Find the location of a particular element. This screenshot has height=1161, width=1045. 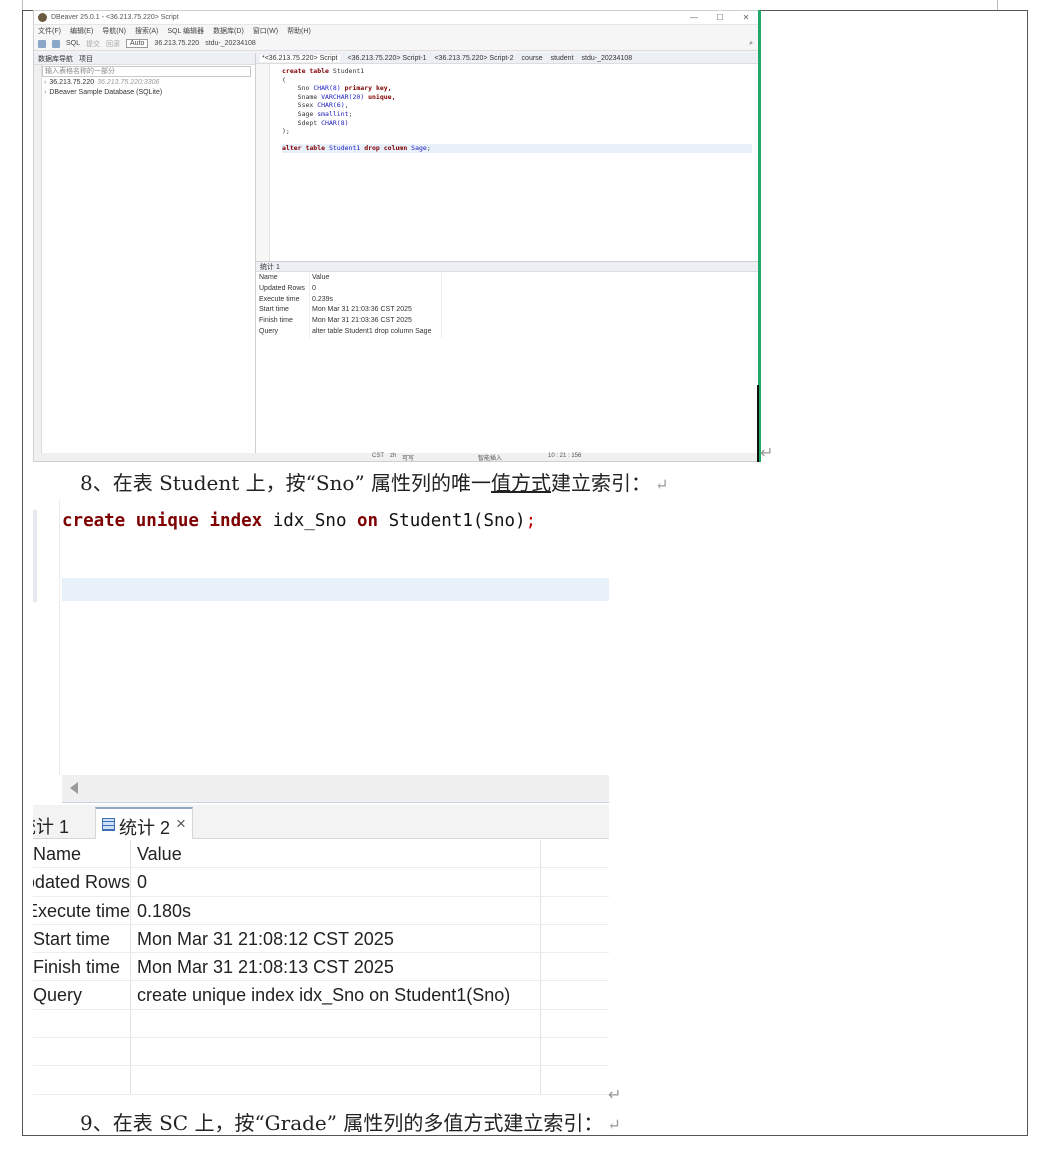

grid-icon is located at coordinates (108, 824).